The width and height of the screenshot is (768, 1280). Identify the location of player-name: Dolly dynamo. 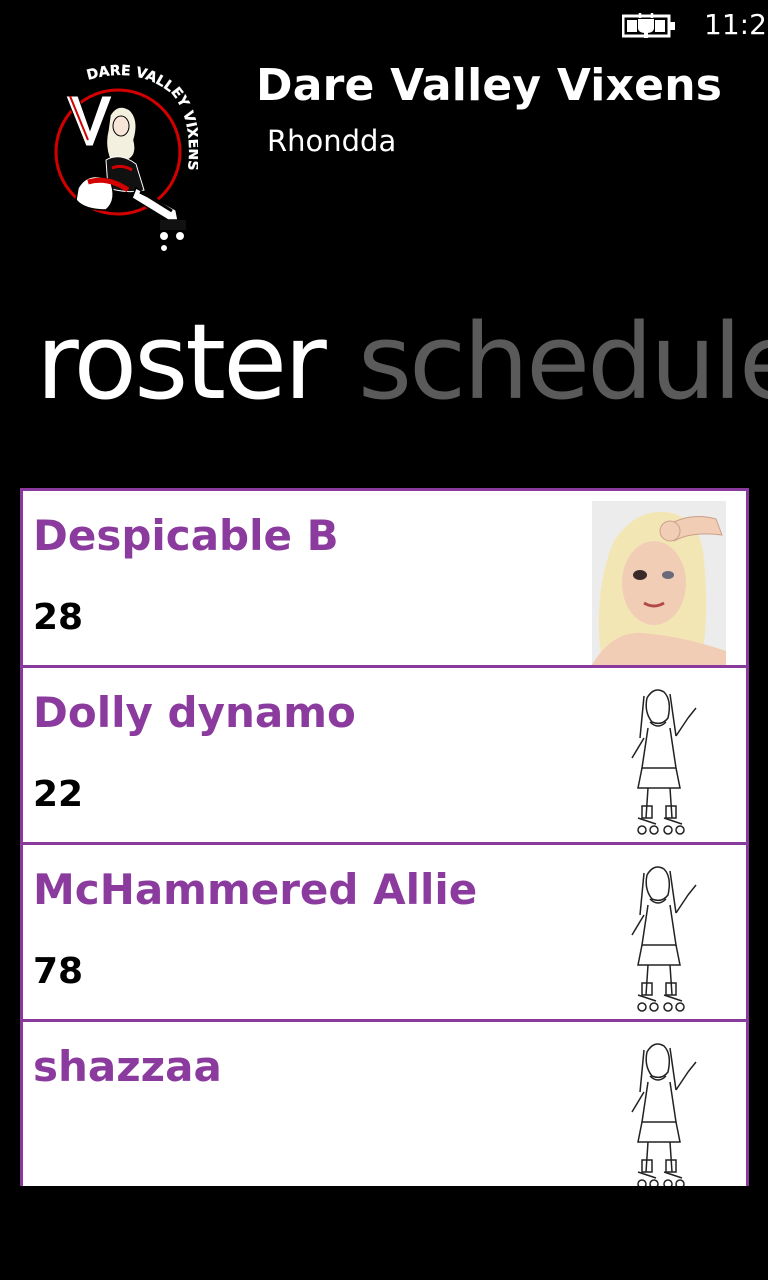
(194, 712).